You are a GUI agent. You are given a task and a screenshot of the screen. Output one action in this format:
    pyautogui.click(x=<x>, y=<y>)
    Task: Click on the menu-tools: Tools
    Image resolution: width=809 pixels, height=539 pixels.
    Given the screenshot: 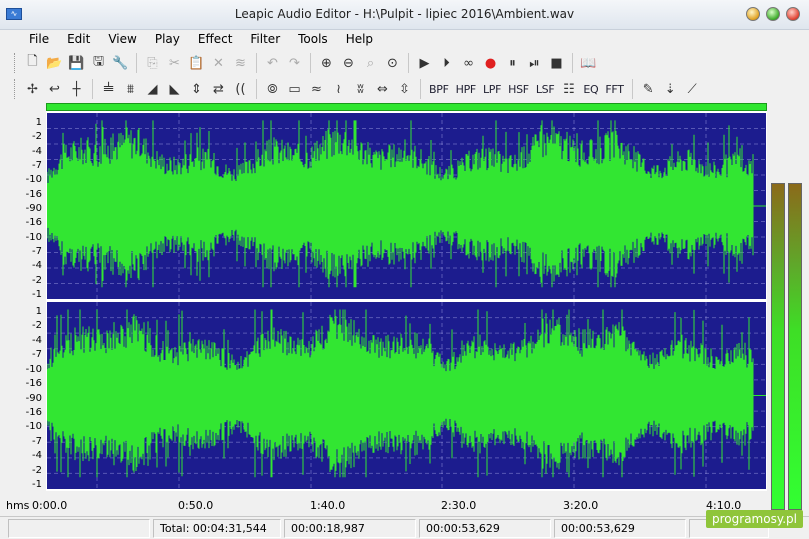 What is the action you would take?
    pyautogui.click(x=313, y=39)
    